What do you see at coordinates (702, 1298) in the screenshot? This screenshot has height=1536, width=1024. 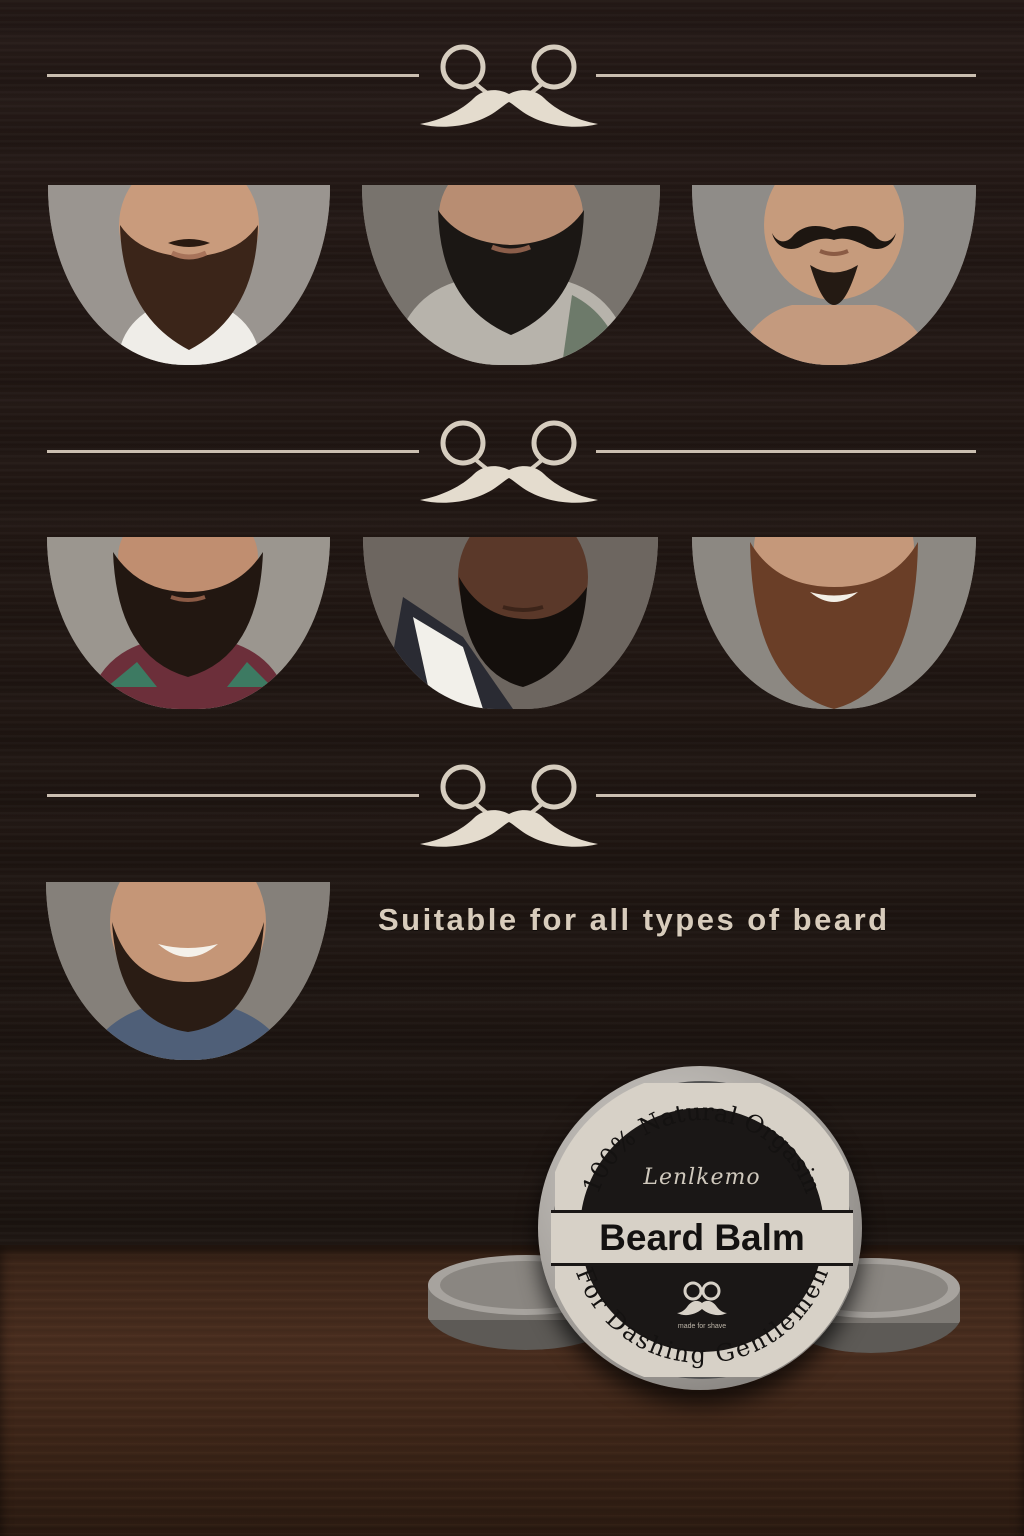 I see `moustache-logo-icon` at bounding box center [702, 1298].